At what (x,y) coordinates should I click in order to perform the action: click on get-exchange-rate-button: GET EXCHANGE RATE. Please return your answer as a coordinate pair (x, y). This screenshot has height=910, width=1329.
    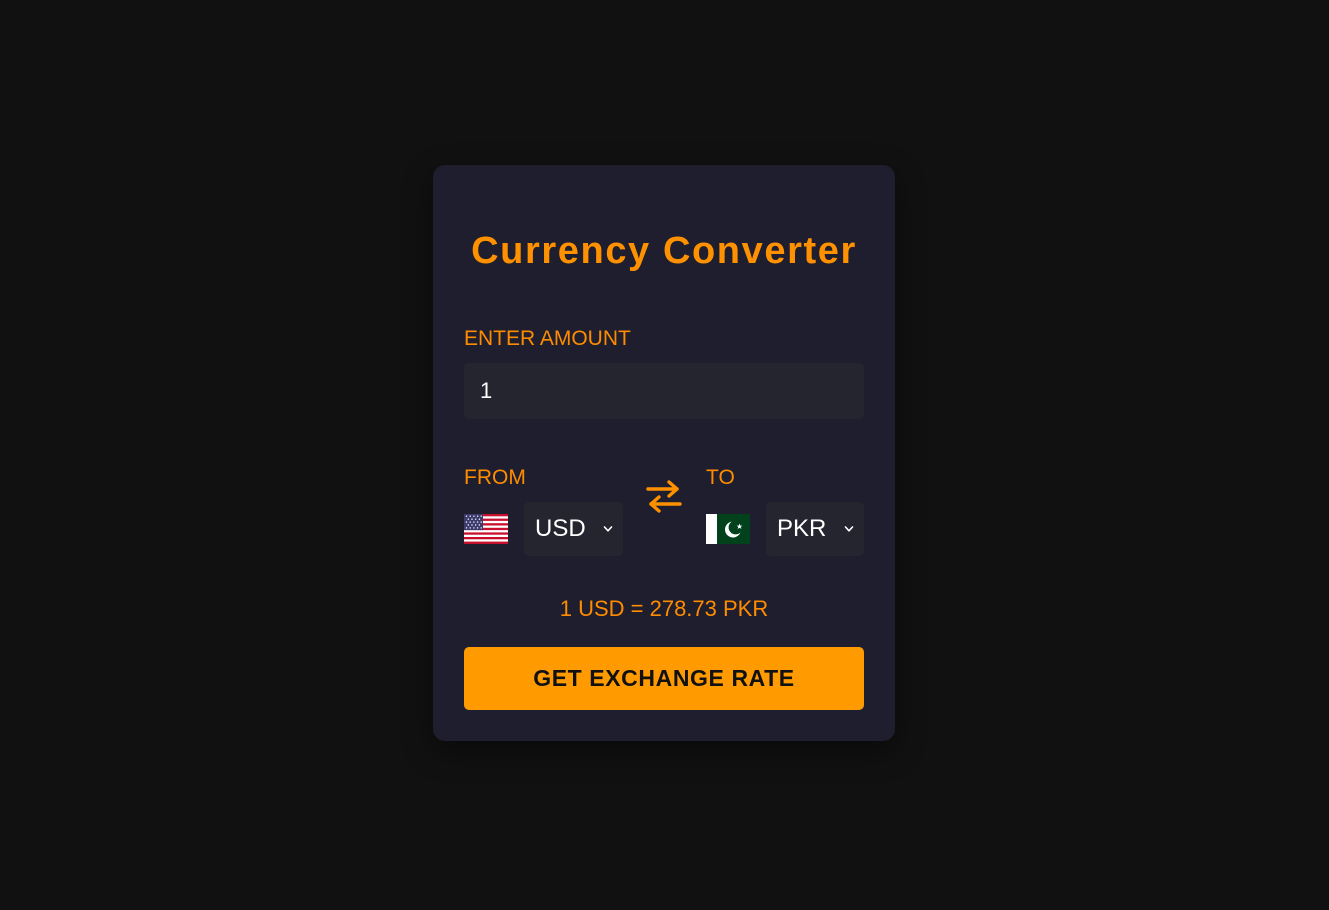
    Looking at the image, I should click on (664, 678).